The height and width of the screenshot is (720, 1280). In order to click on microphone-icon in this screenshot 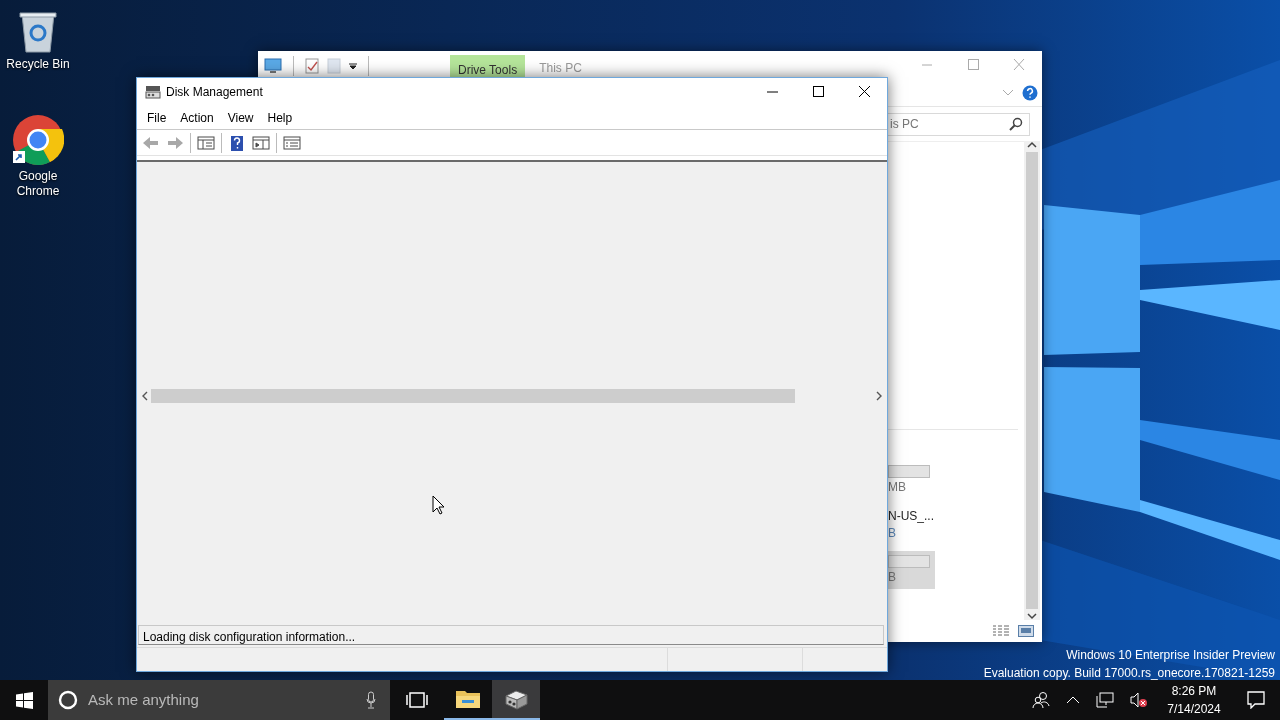, I will do `click(371, 700)`.